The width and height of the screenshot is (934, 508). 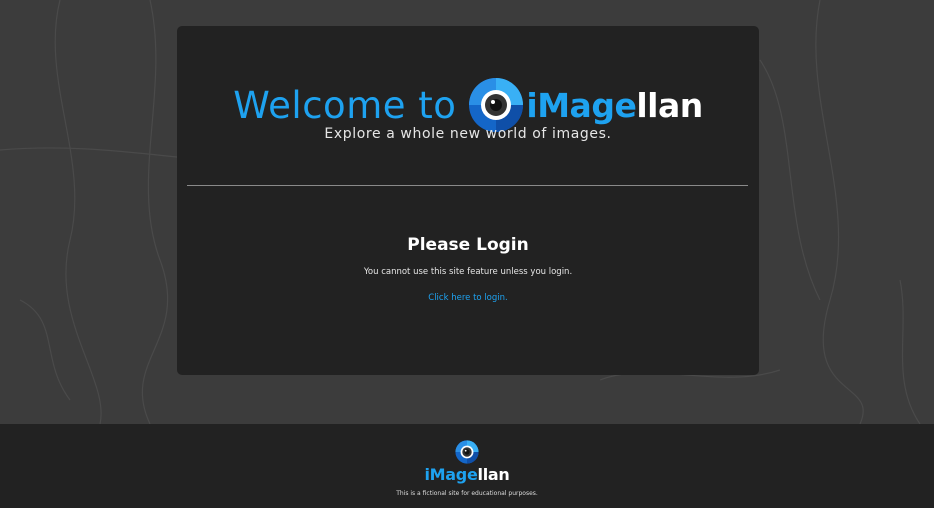 What do you see at coordinates (345, 105) in the screenshot?
I see `welcome-text: Welcome to` at bounding box center [345, 105].